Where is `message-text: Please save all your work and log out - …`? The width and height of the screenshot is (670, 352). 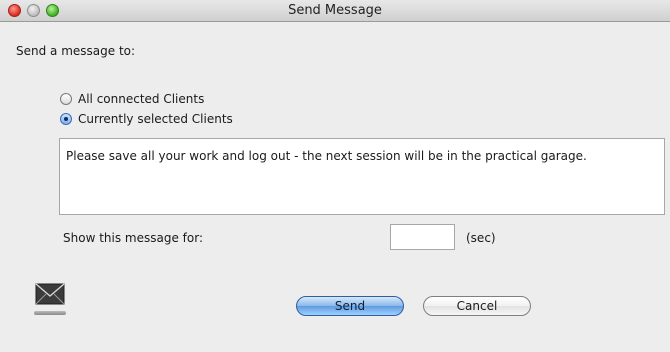
message-text: Please save all your work and log out - … is located at coordinates (326, 156).